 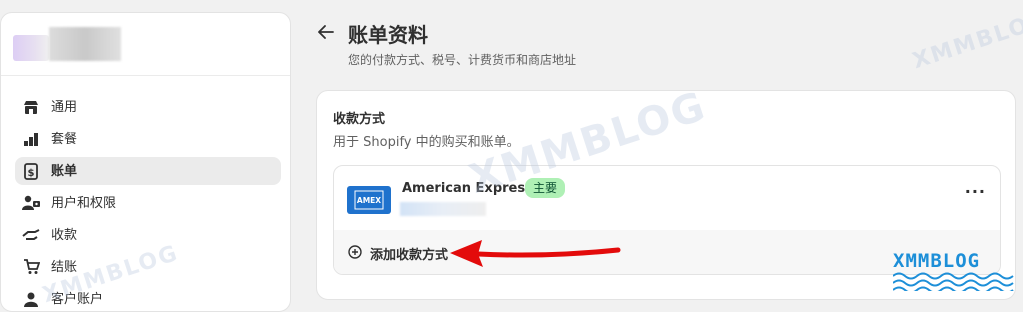 I want to click on sidebar-item-general: 通用, so click(x=148, y=107).